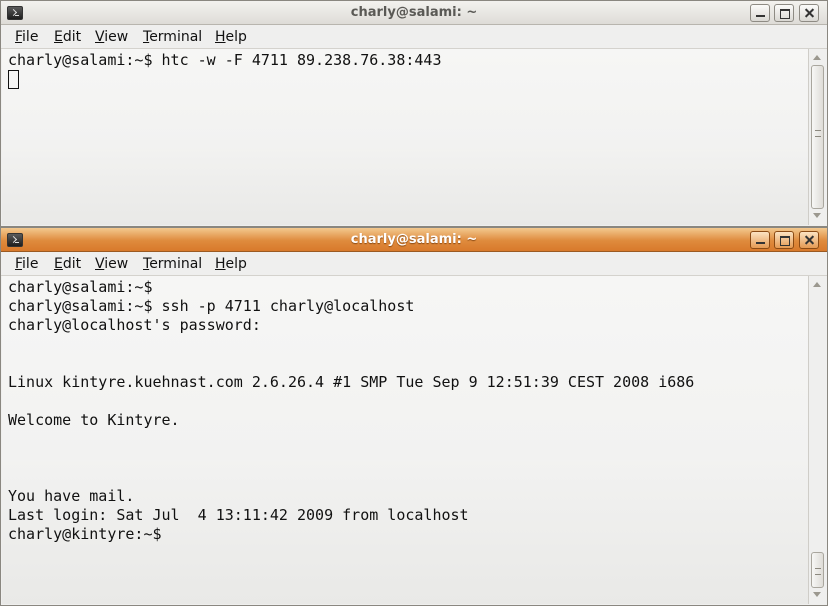 The width and height of the screenshot is (828, 606). Describe the element at coordinates (80, 287) in the screenshot. I see `terminal-line: charly@salami:~$` at that location.